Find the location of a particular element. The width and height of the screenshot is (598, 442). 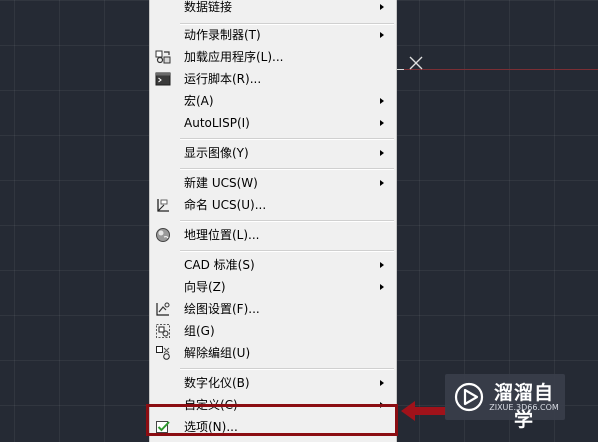

menu-item-display-image: 显示图像(Y) is located at coordinates (273, 153).